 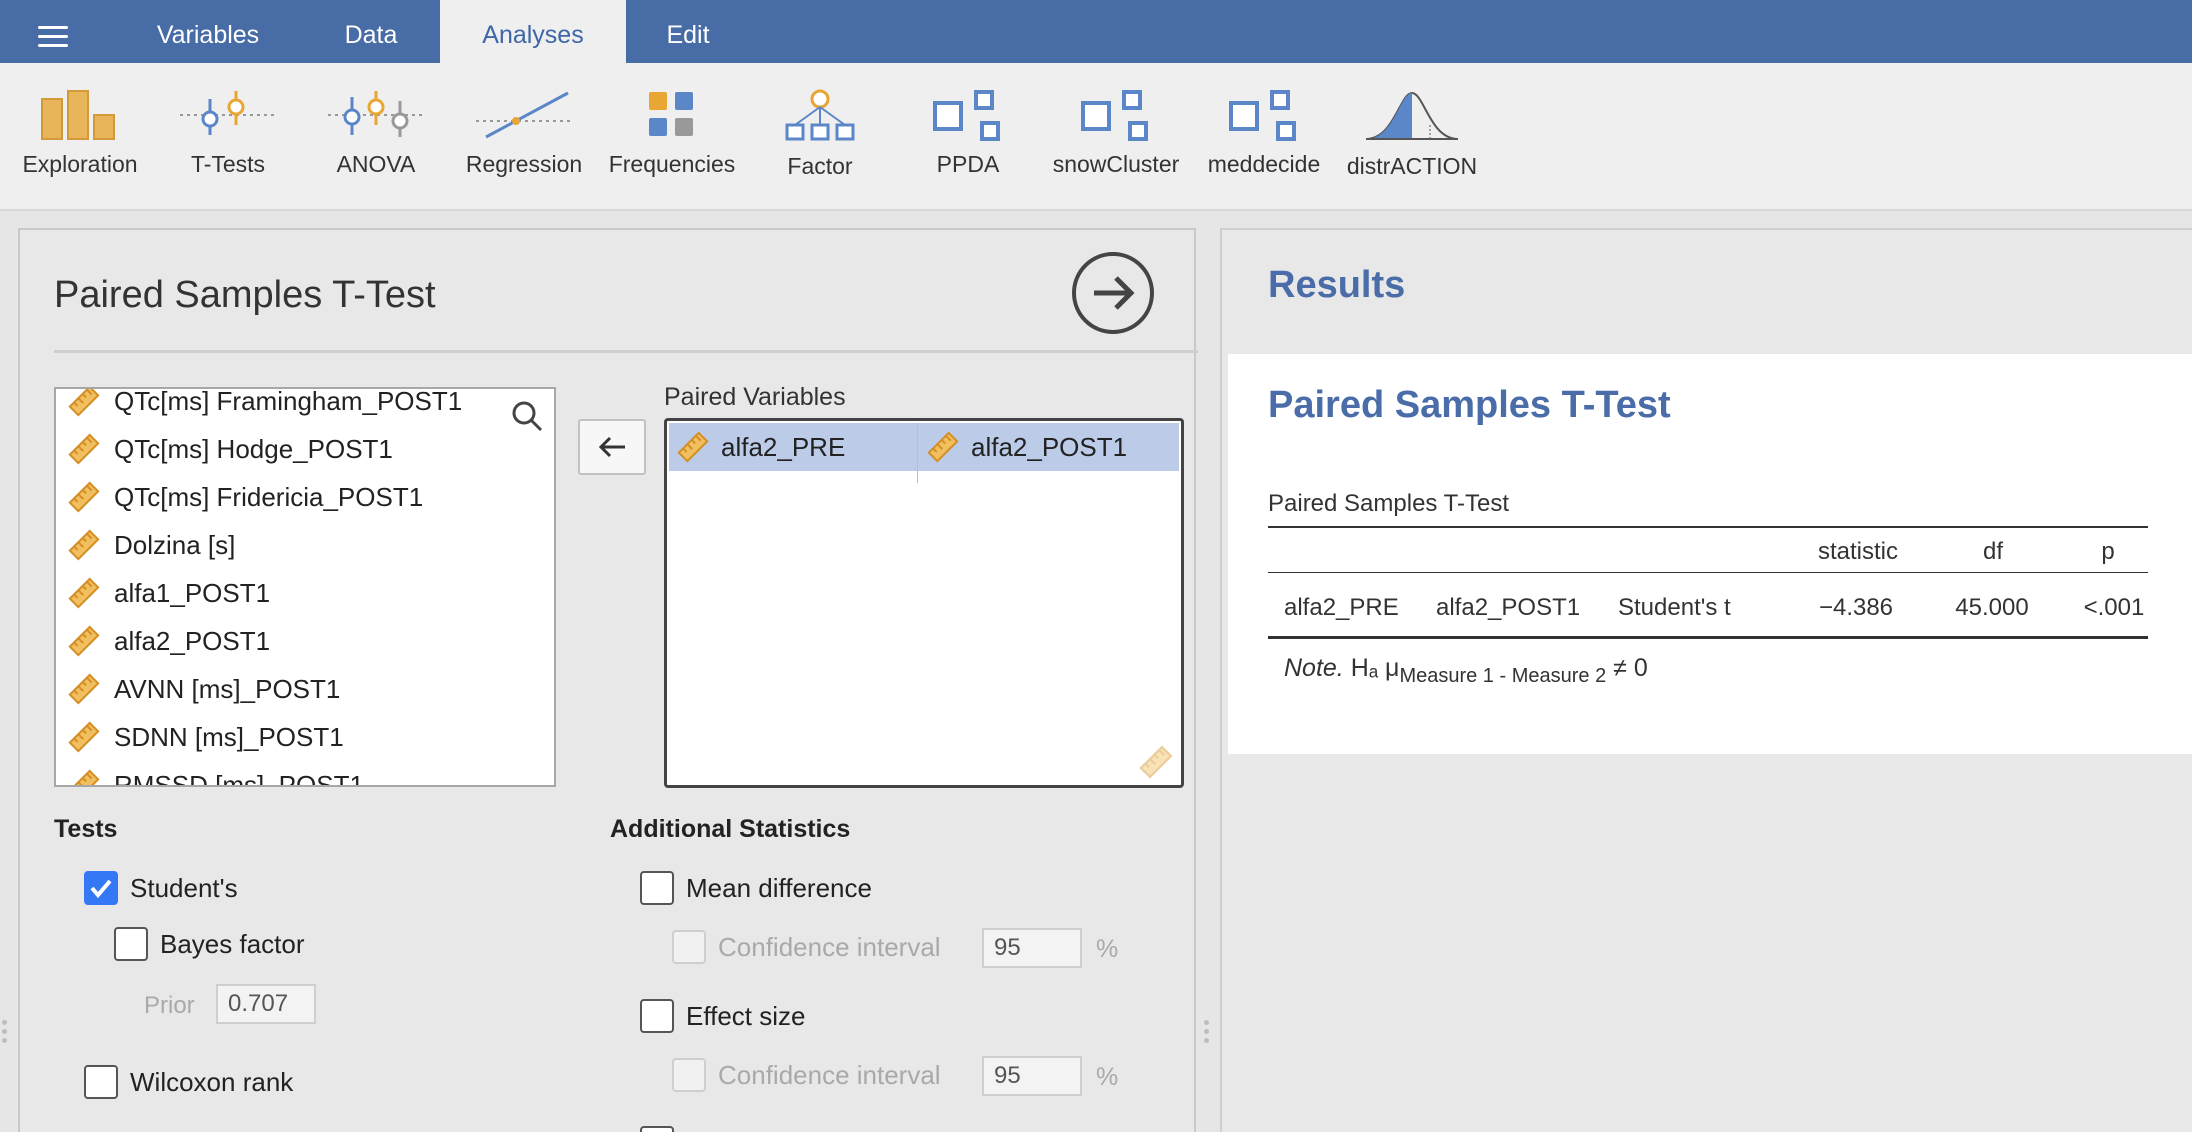 I want to click on variable-name: QTc[ms] Hodge_POST1, so click(x=253, y=448).